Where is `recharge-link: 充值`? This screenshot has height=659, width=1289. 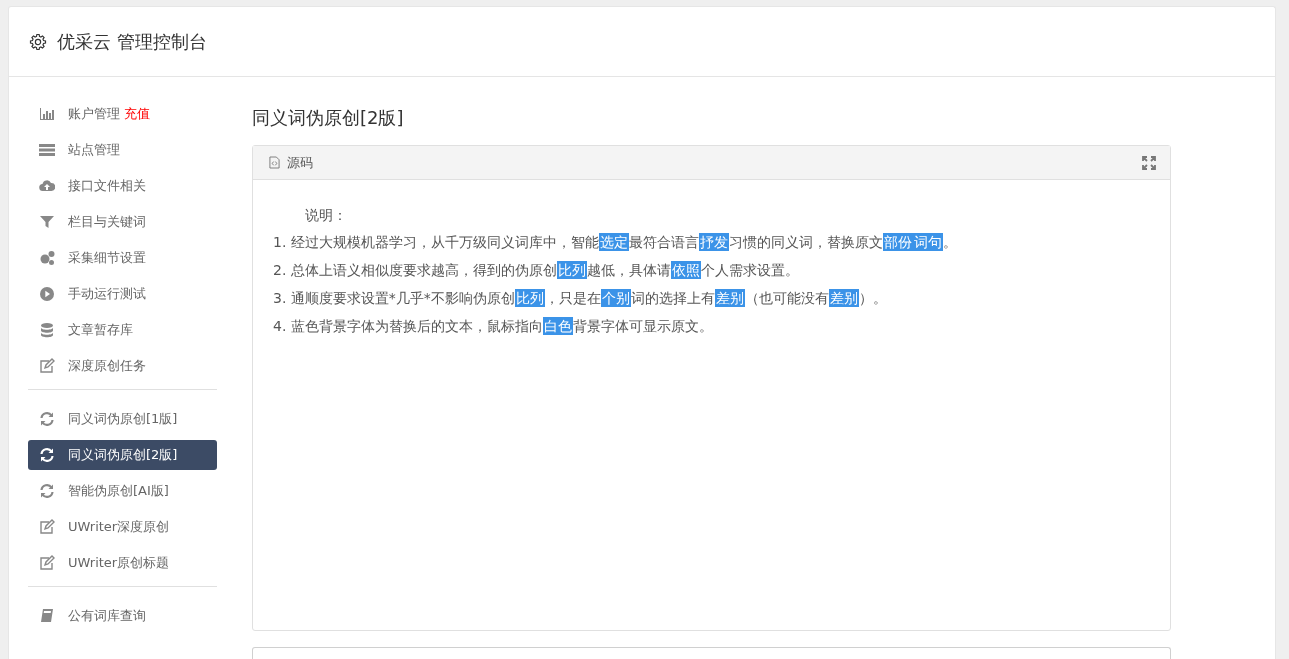
recharge-link: 充值 is located at coordinates (137, 114).